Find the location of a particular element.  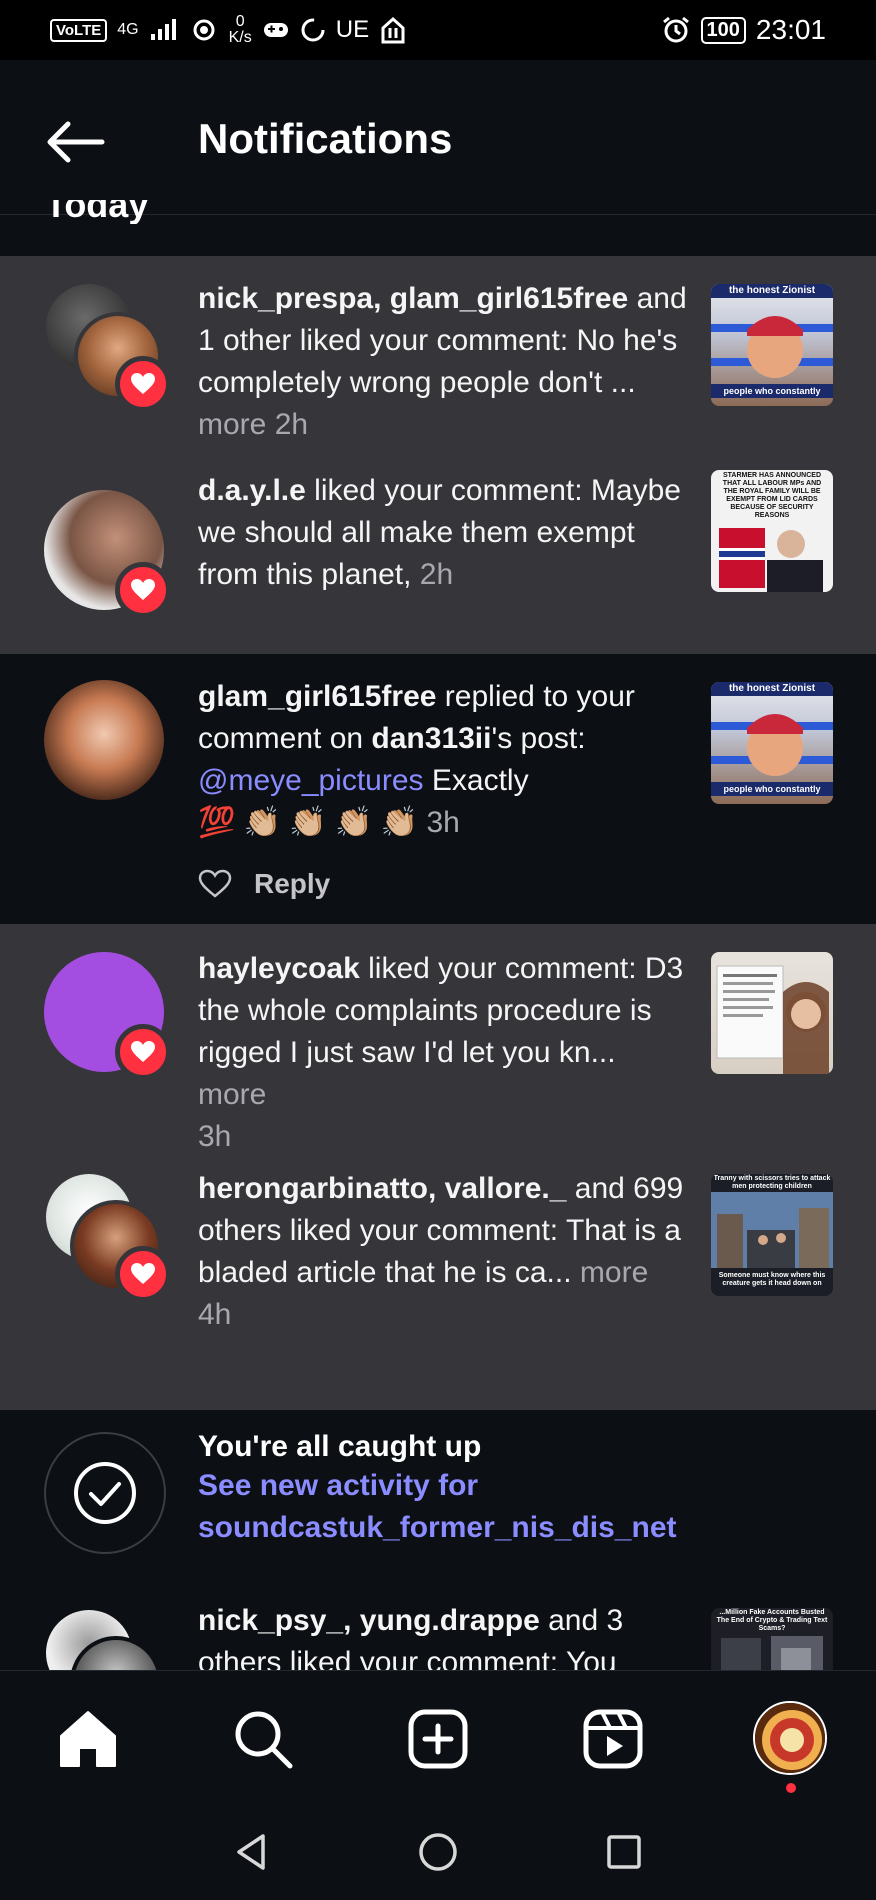

system-back-button is located at coordinates (251, 1852).